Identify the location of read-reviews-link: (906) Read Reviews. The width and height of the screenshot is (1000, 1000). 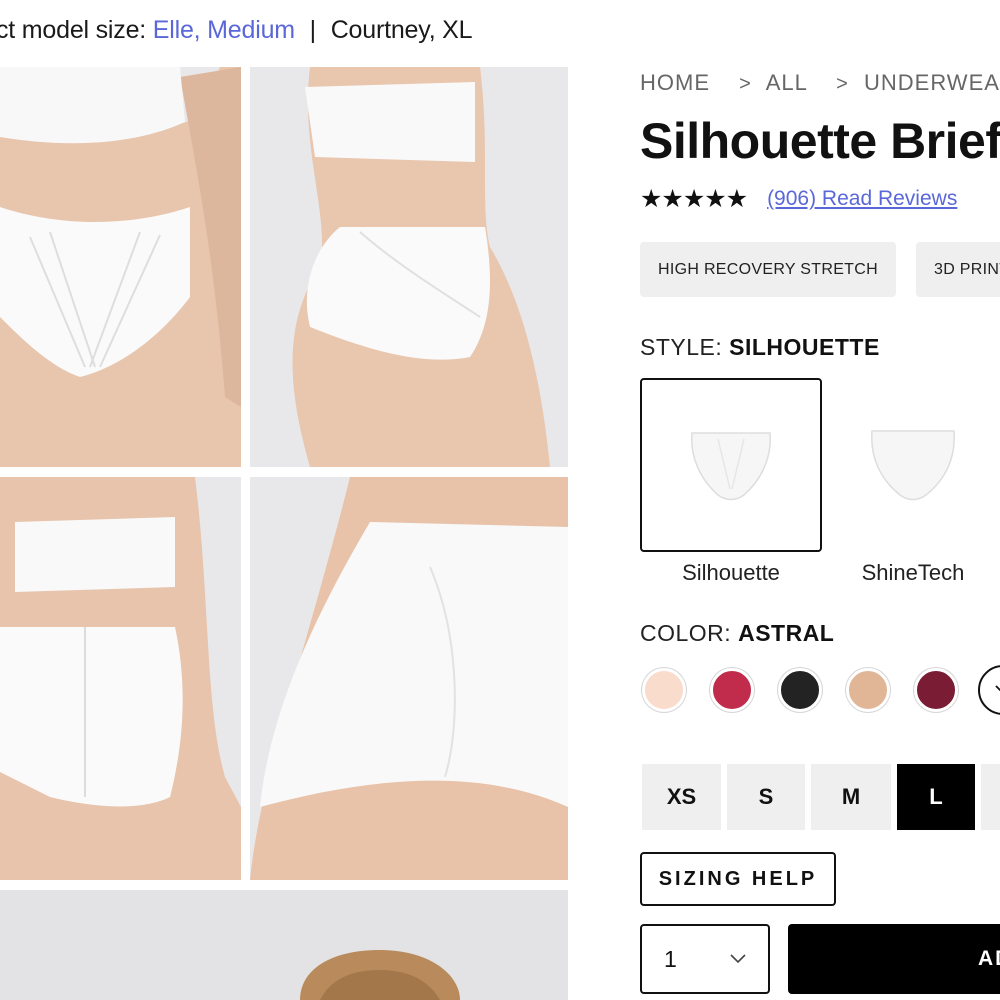
(862, 199).